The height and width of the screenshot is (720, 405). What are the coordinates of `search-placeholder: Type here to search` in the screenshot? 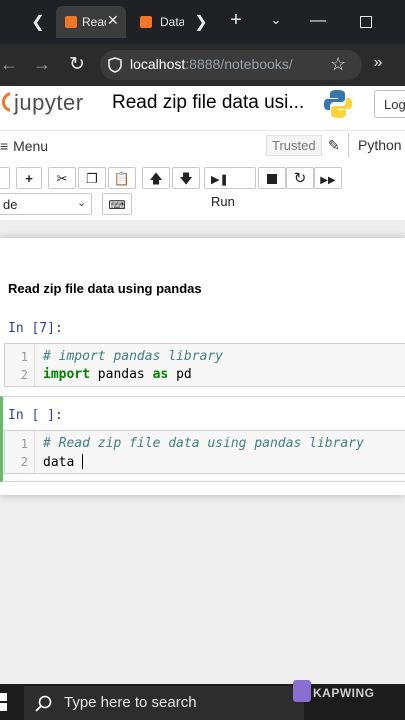 It's located at (130, 702).